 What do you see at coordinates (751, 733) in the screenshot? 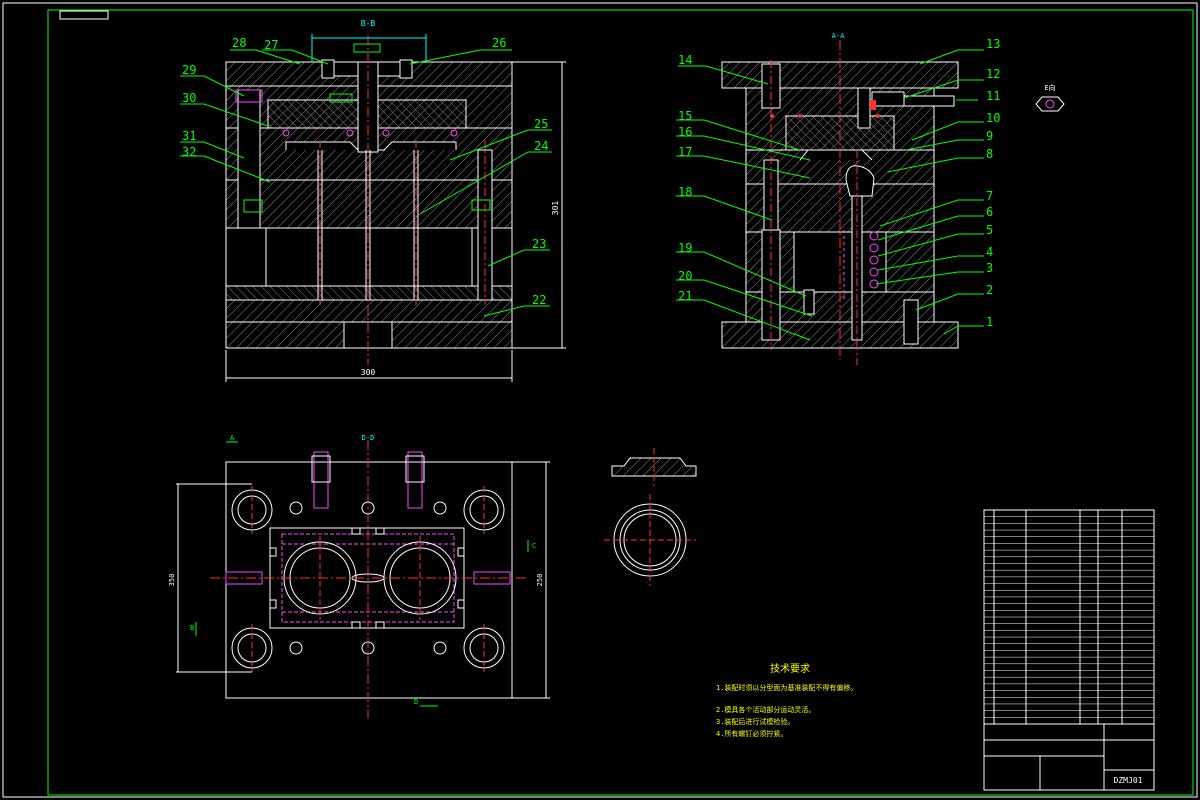
I see `tech-req-item: 4.所有螺钉必须拧紧。` at bounding box center [751, 733].